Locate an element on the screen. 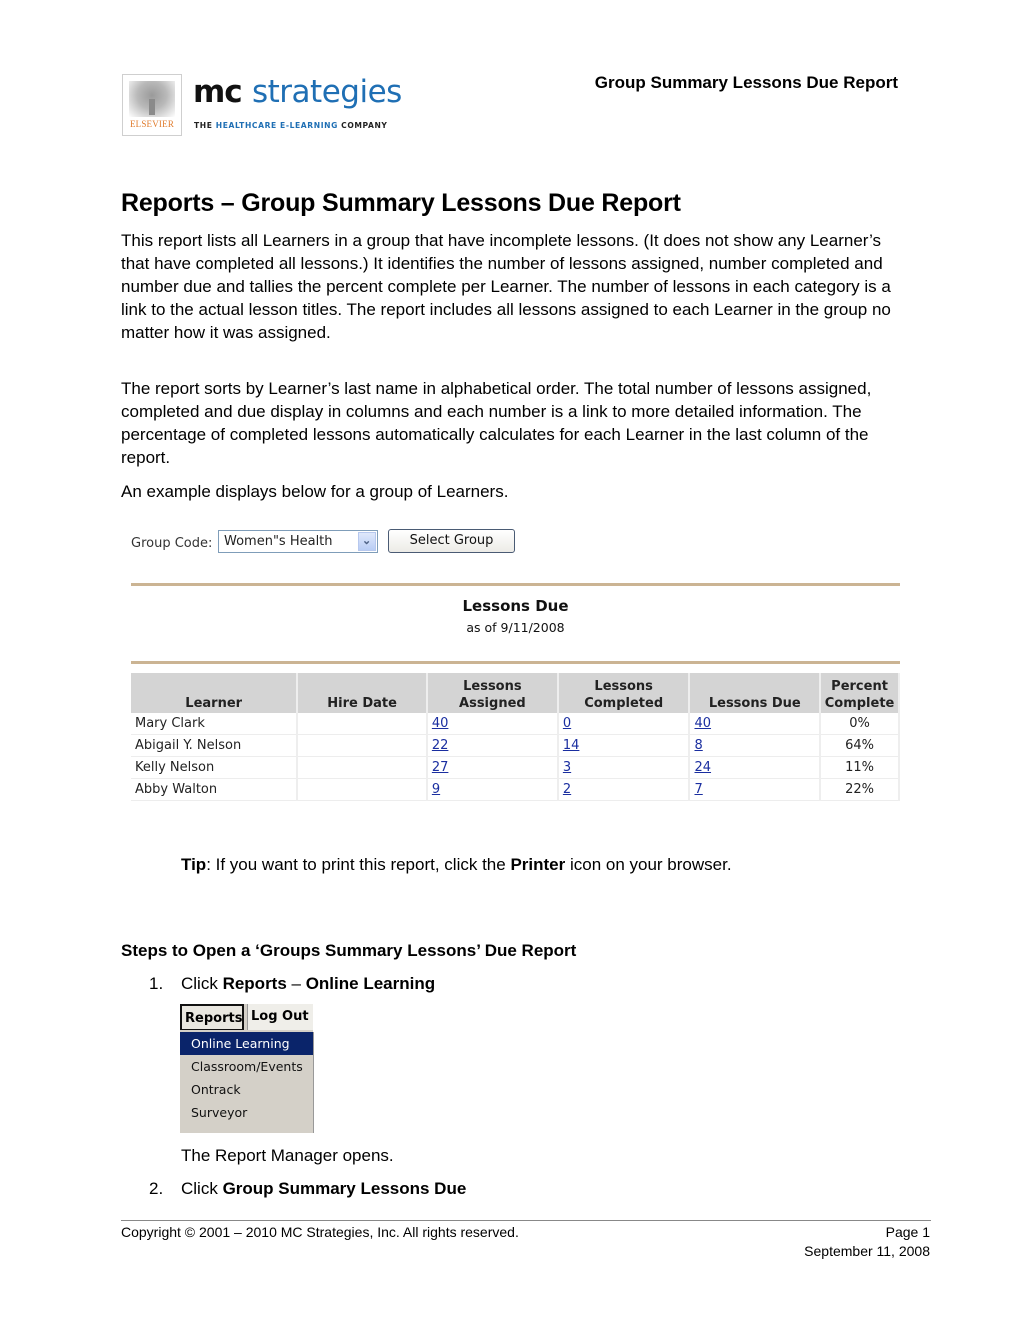  group-code-label: Group Code: is located at coordinates (172, 543).